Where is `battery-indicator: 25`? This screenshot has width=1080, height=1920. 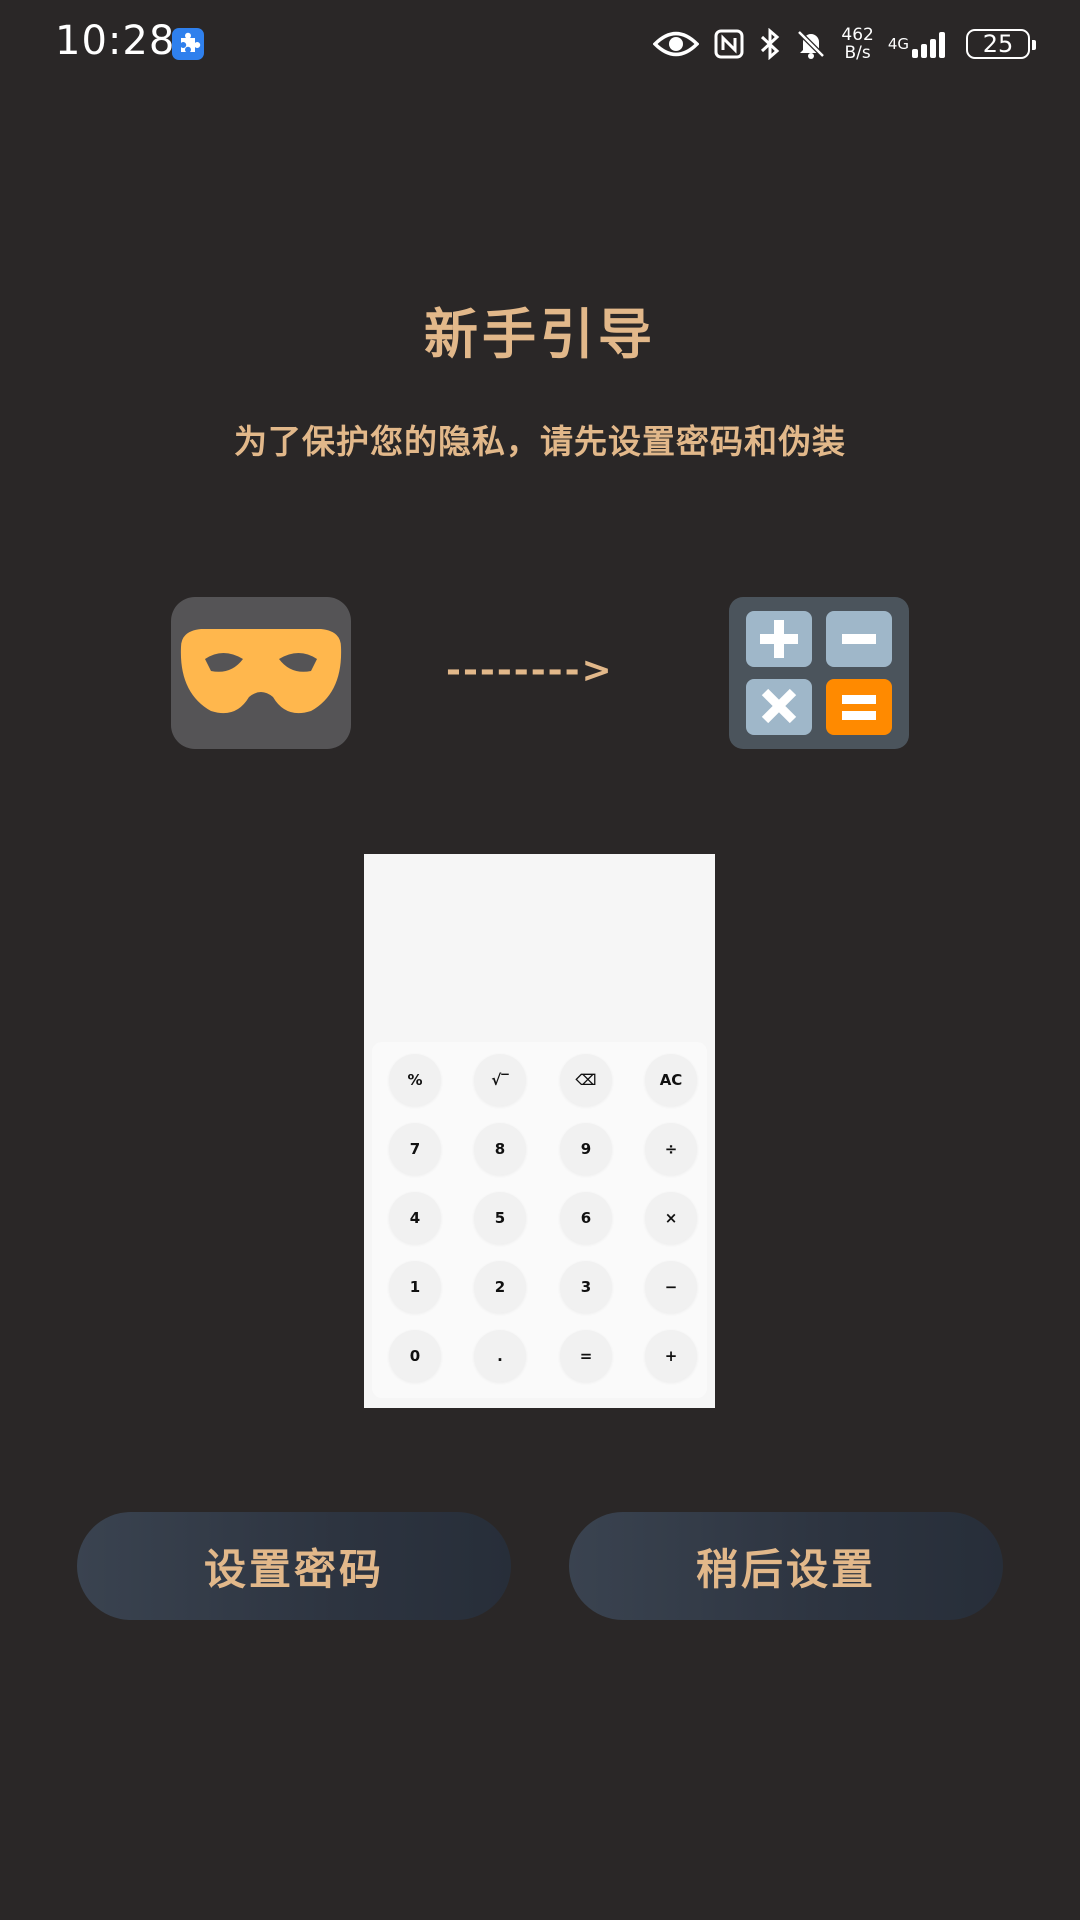
battery-indicator: 25 is located at coordinates (1001, 44).